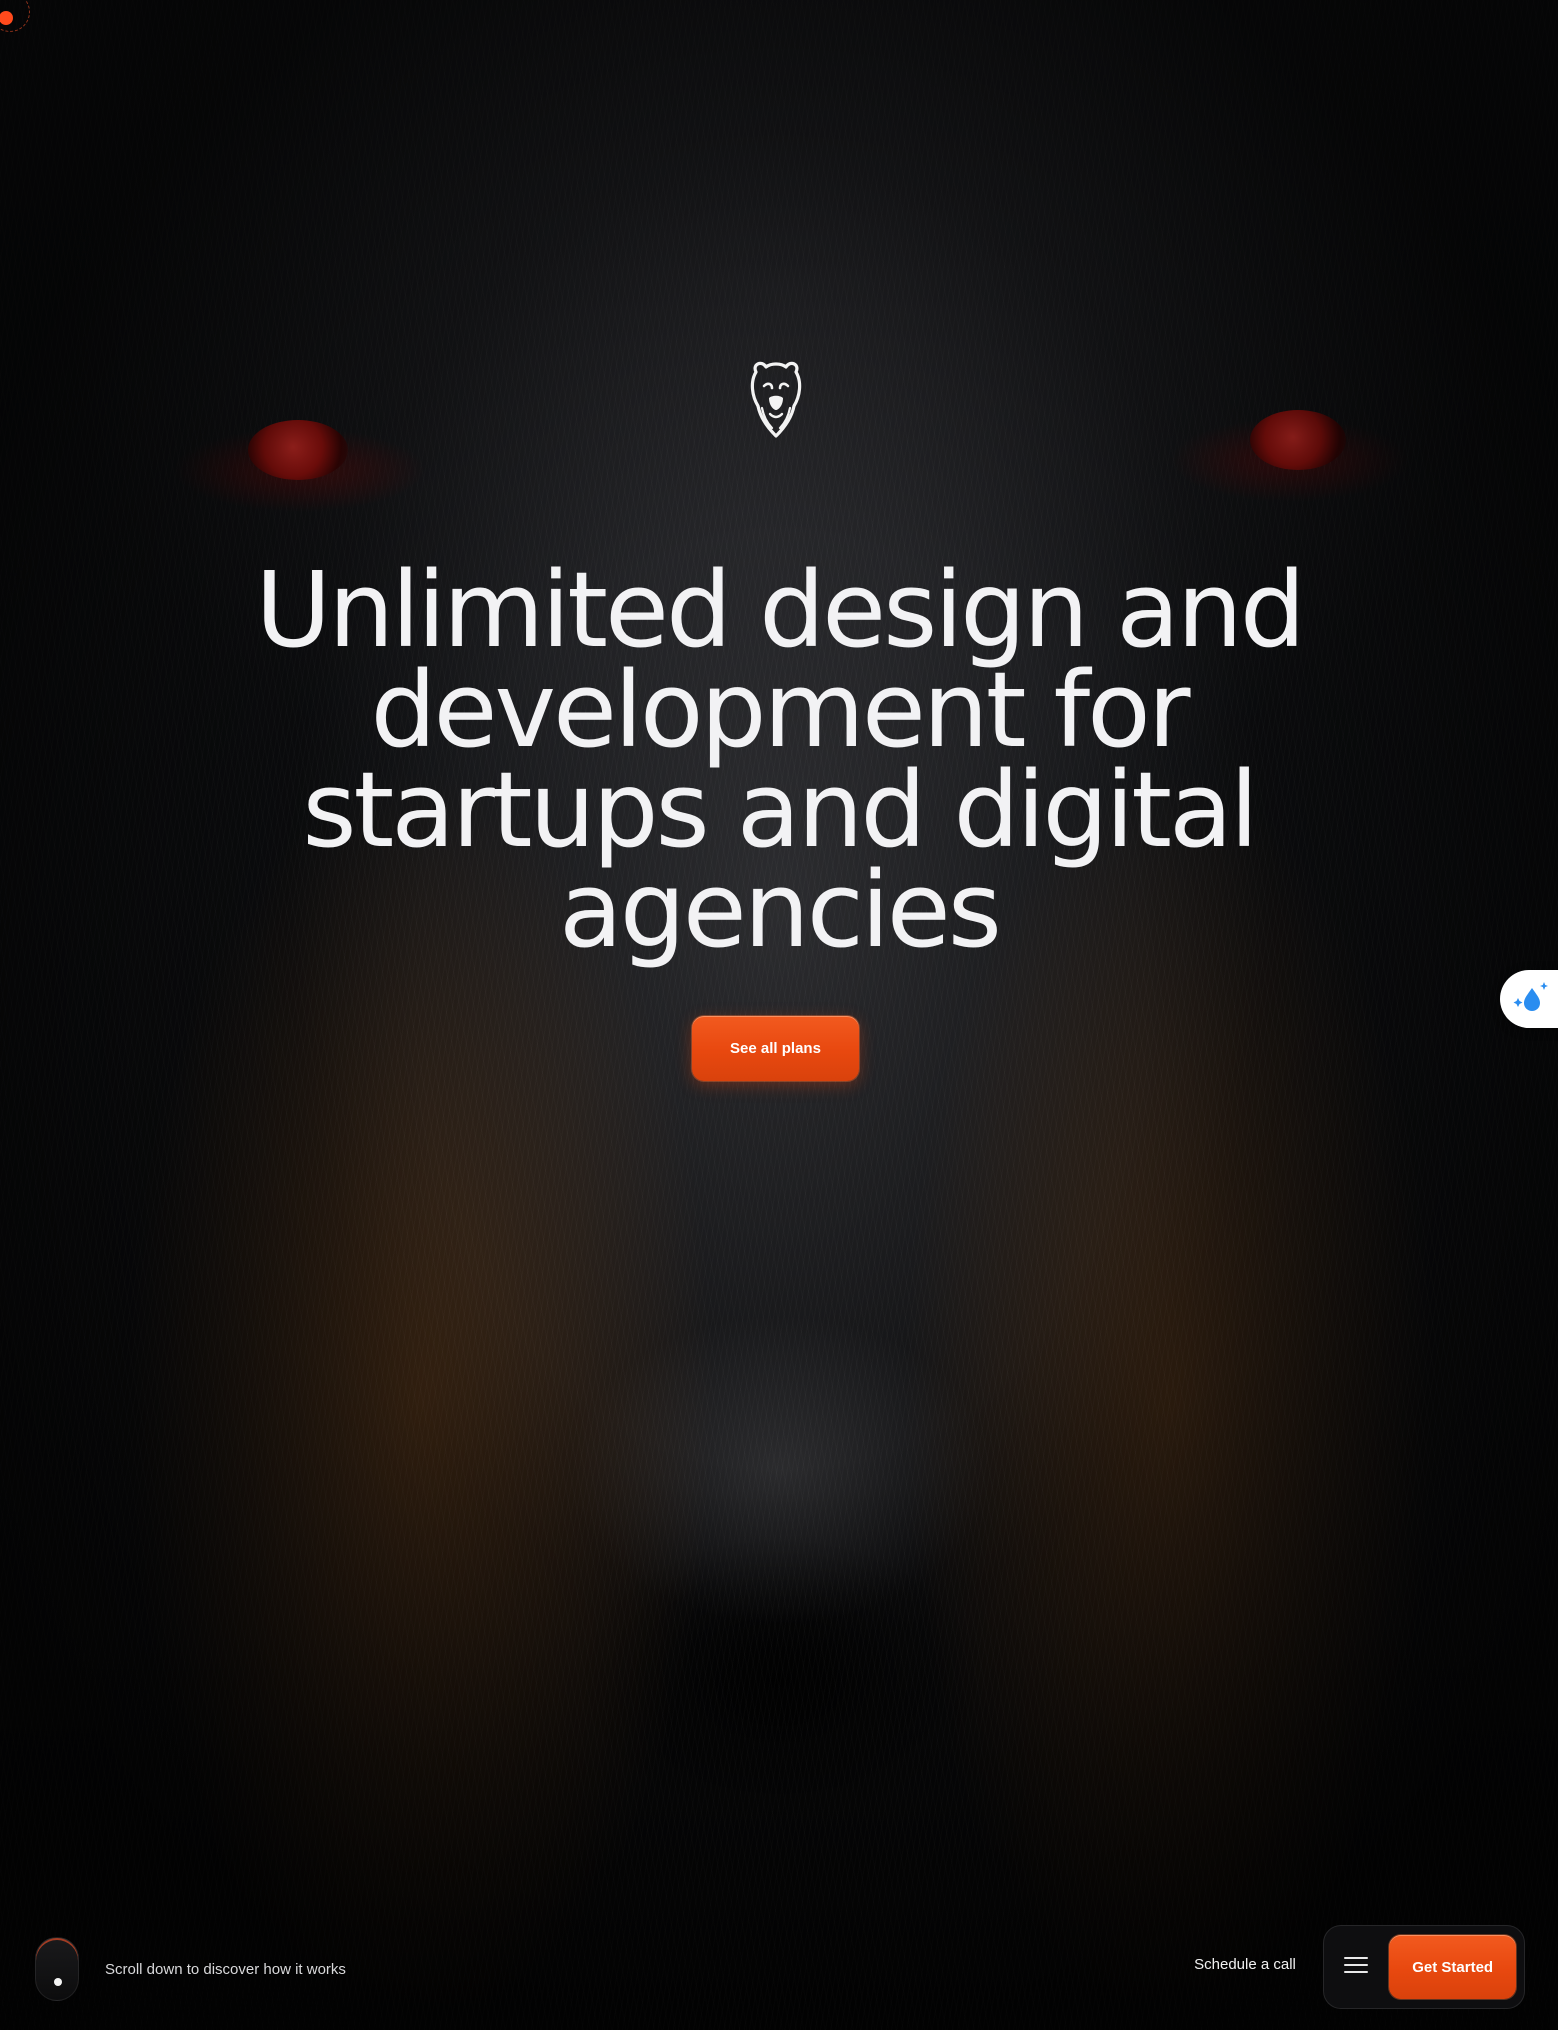  I want to click on menu-button, so click(1355, 1967).